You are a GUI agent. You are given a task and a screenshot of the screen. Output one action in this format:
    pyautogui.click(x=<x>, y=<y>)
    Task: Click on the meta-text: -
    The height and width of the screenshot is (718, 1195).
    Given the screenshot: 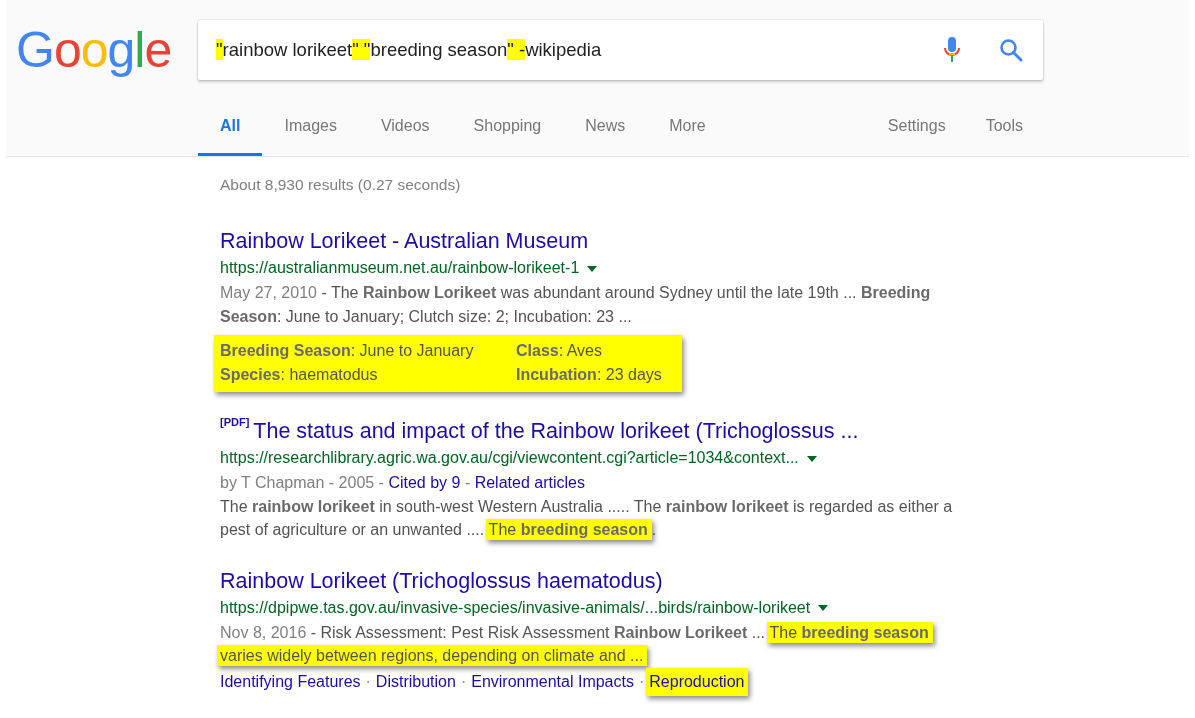 What is the action you would take?
    pyautogui.click(x=467, y=482)
    